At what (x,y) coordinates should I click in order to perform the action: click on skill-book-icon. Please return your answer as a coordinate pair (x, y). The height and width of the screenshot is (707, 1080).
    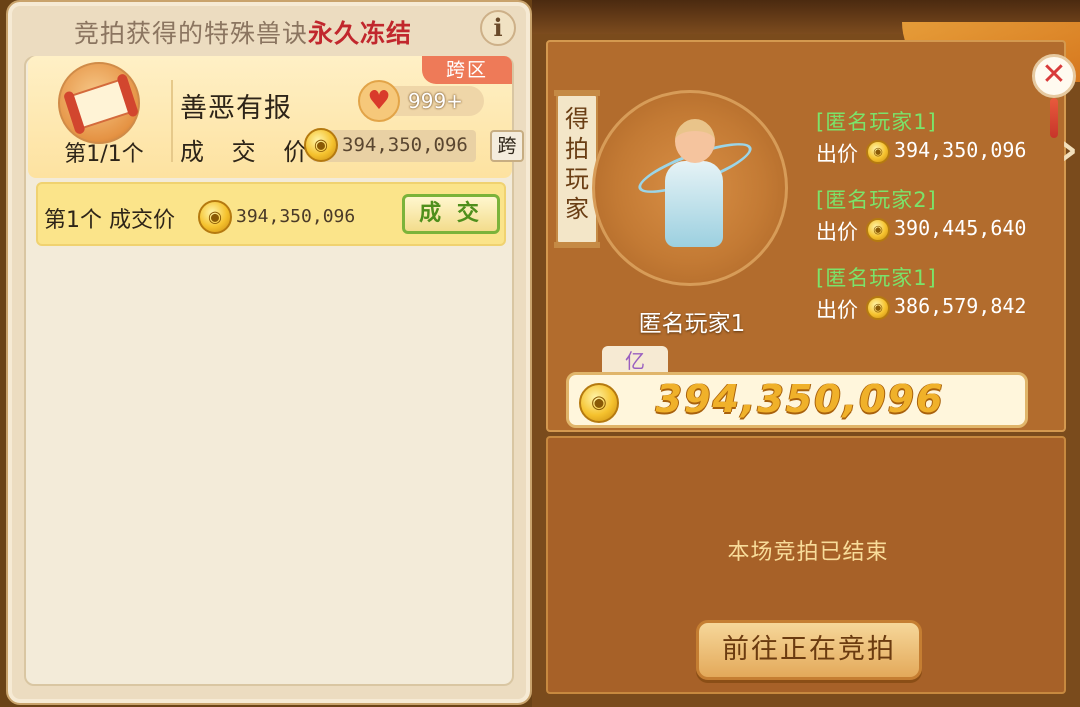
    Looking at the image, I should click on (99, 103).